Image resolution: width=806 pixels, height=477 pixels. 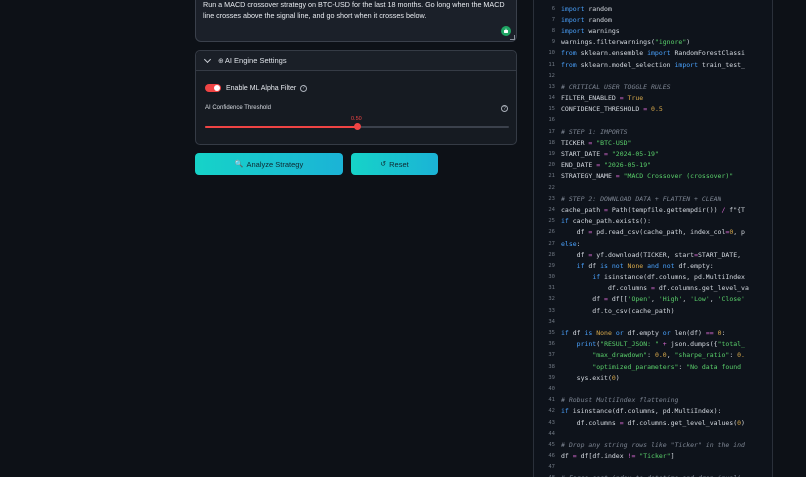 I want to click on slider-fill, so click(x=281, y=127).